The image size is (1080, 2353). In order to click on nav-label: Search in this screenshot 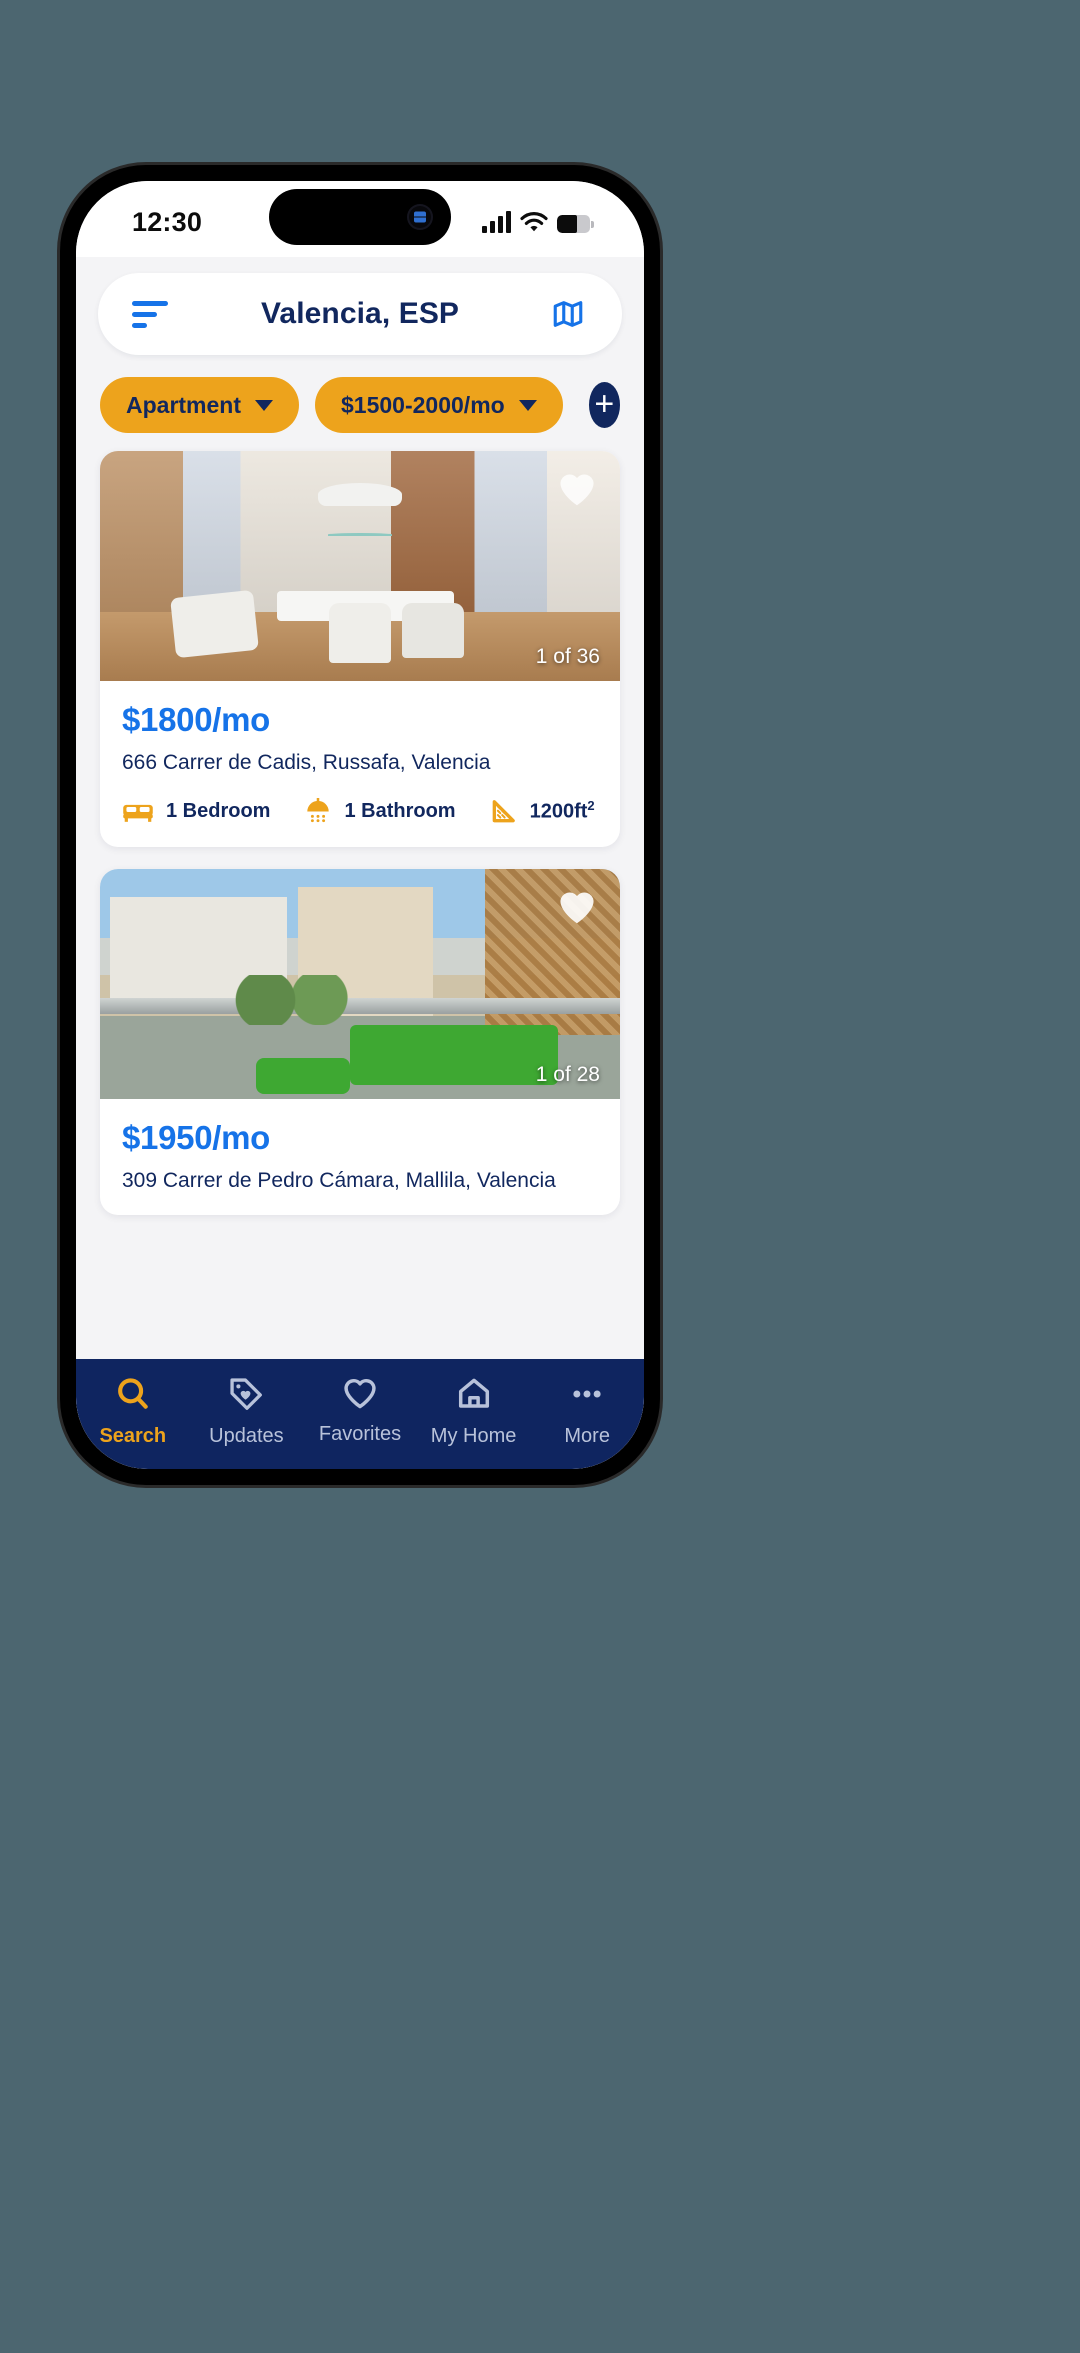, I will do `click(133, 1436)`.